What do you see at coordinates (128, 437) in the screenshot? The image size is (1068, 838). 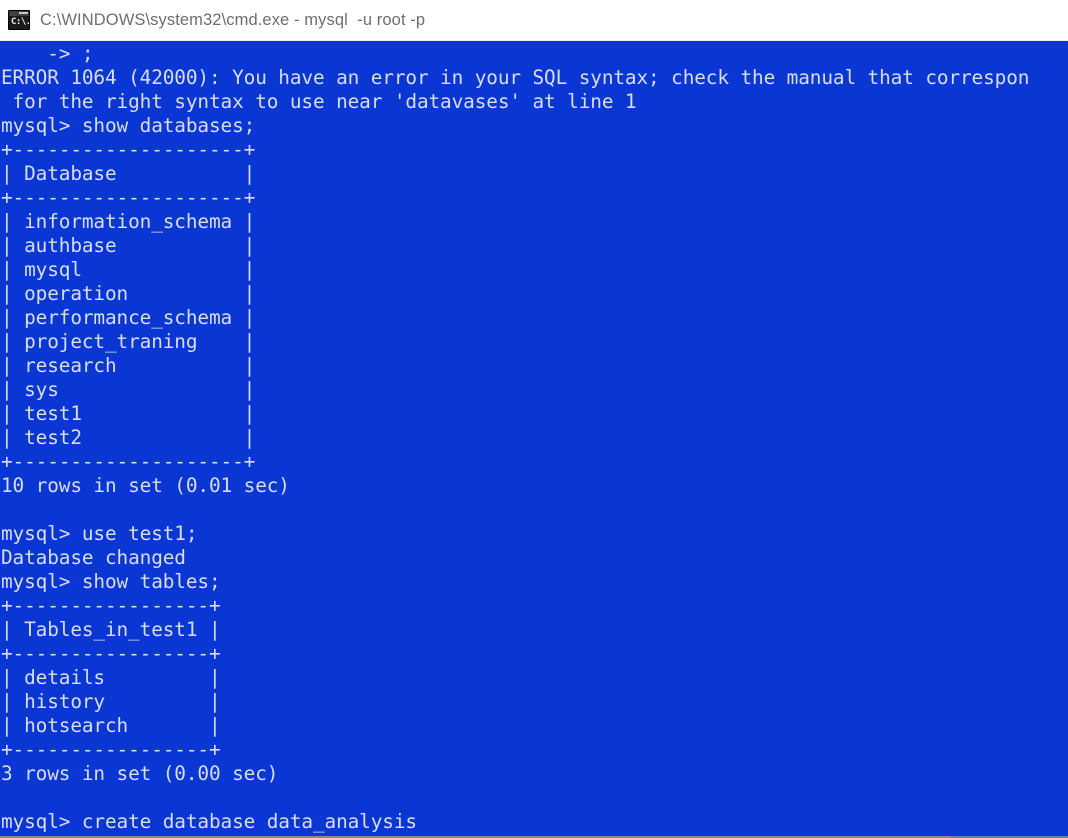 I see `console-line: | test2 |` at bounding box center [128, 437].